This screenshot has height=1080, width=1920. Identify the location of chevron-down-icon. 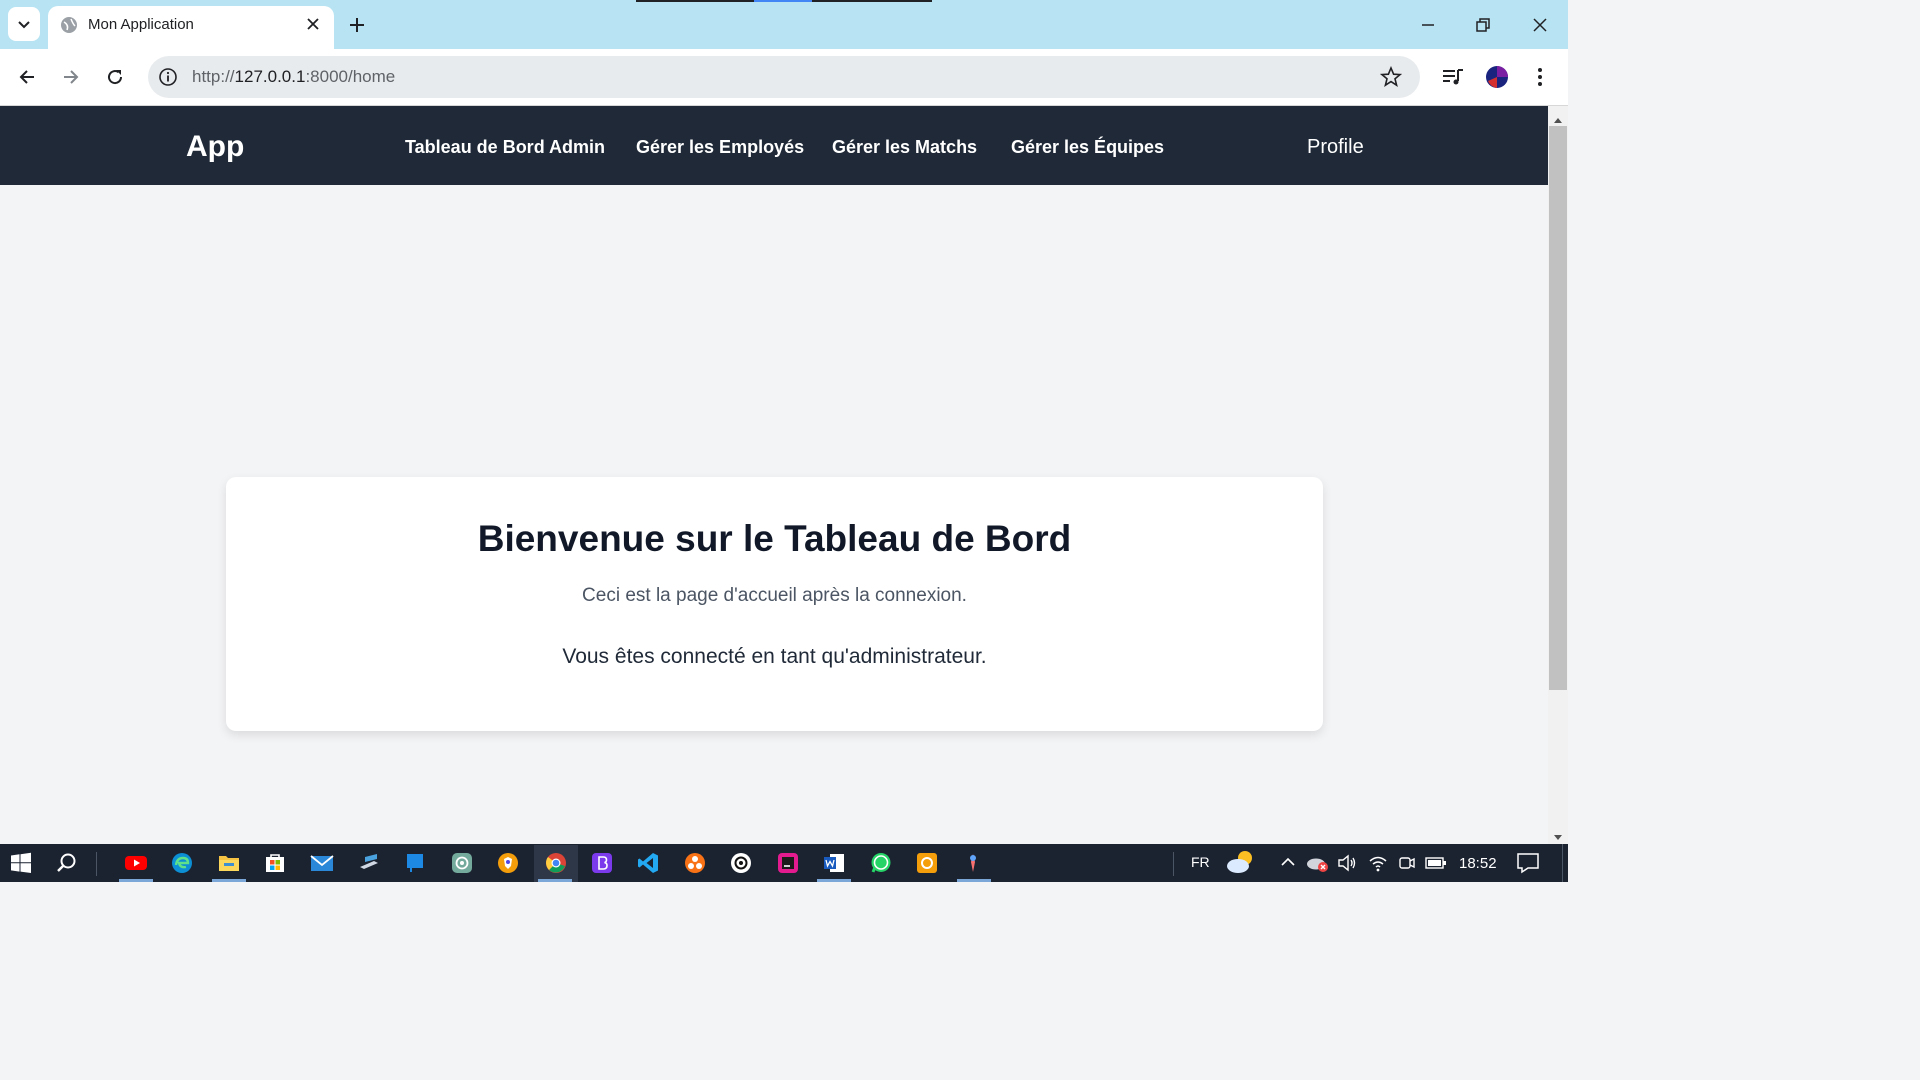
(24, 25).